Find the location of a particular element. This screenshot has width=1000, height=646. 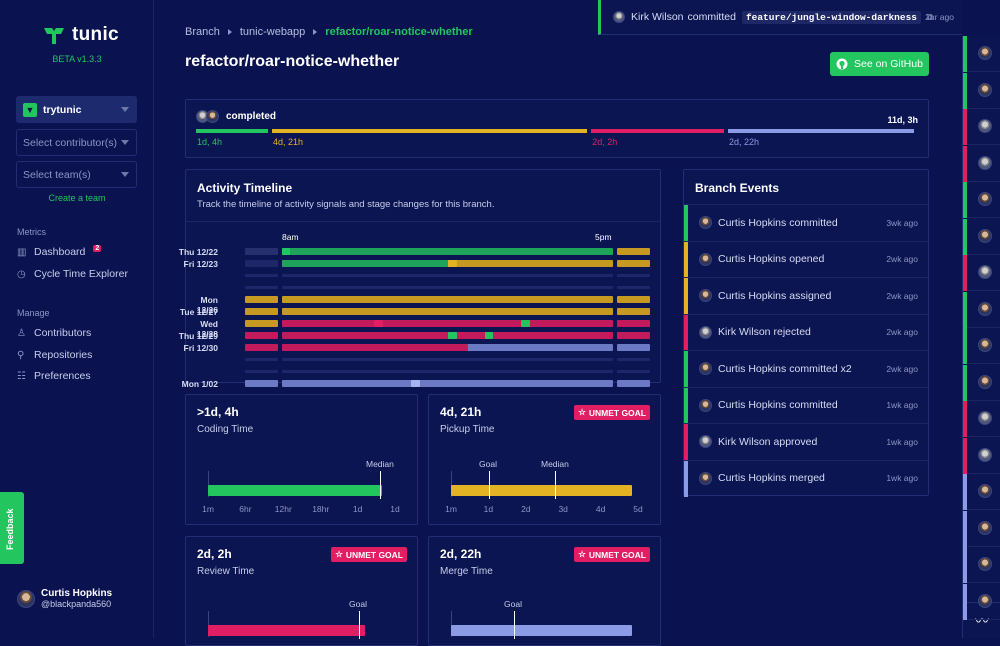

breadcrumb-repo: tunic-webapp is located at coordinates (272, 32).